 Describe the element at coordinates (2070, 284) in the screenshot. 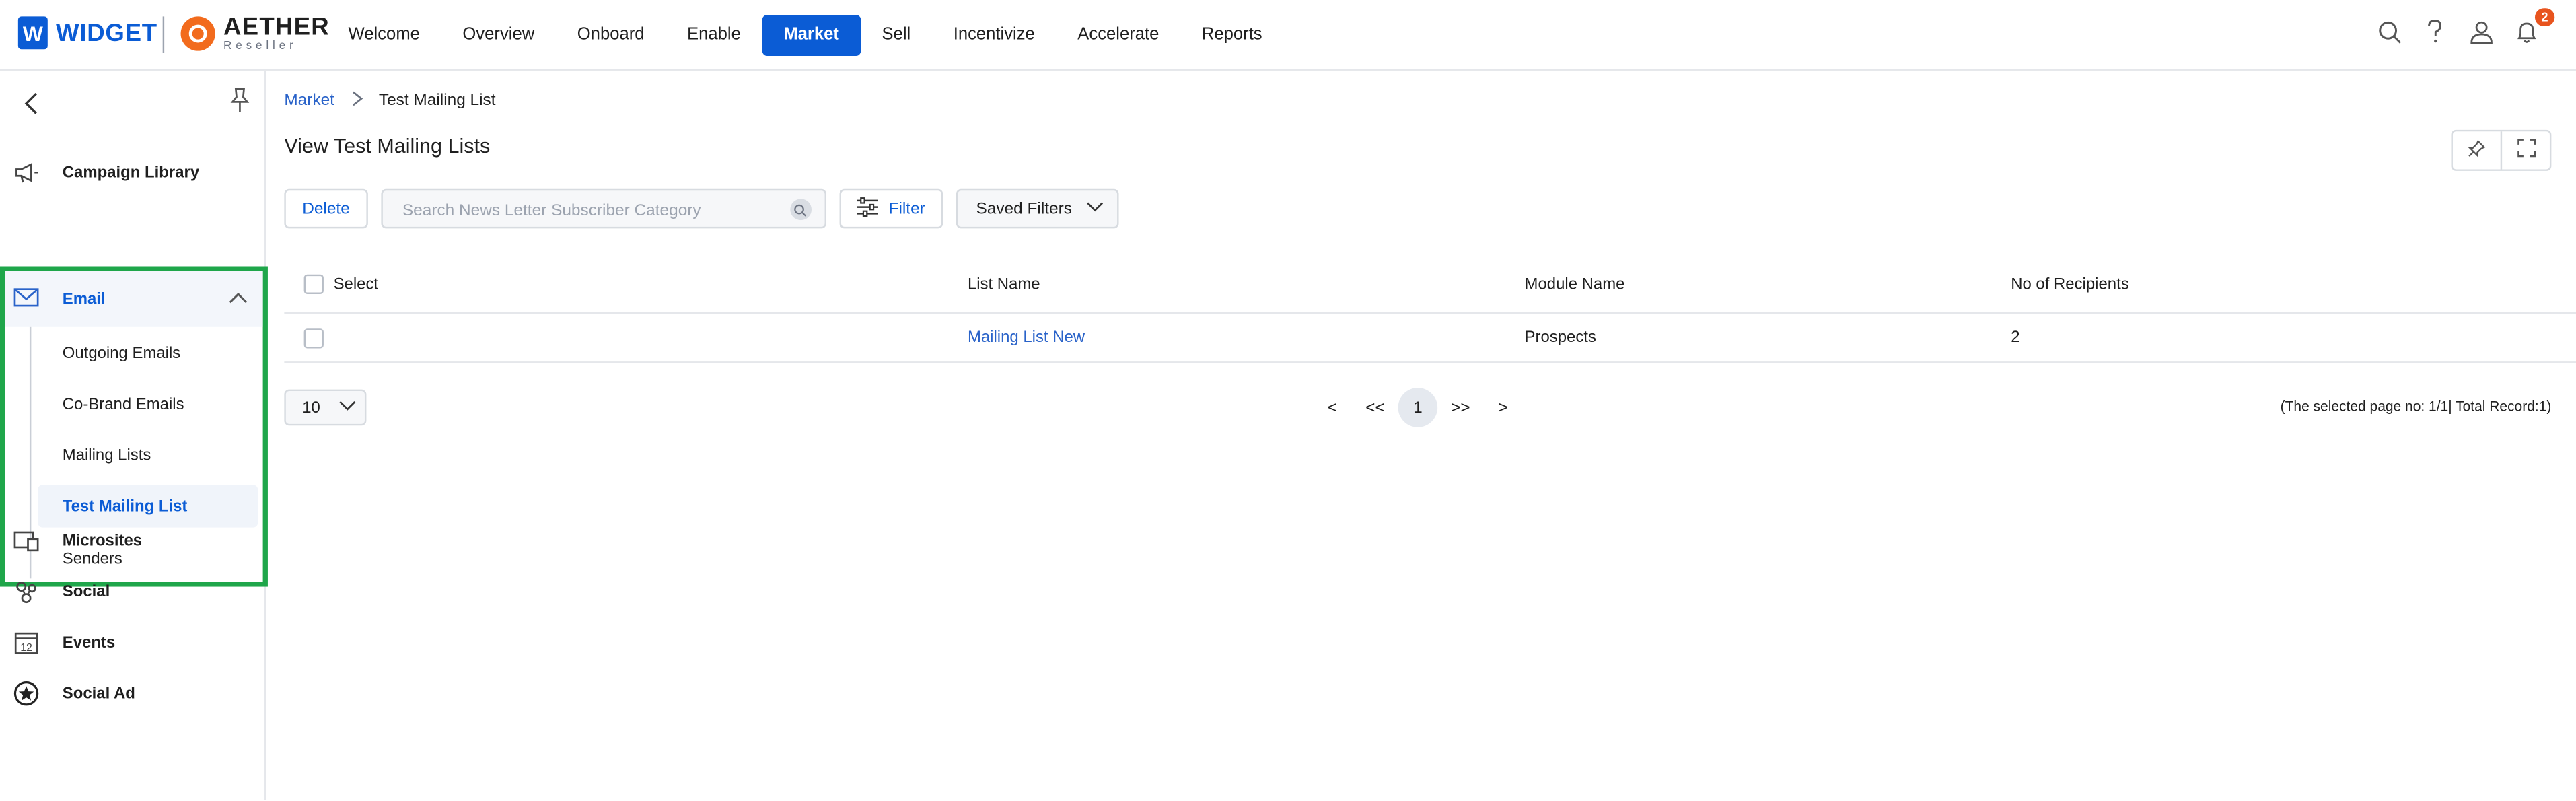

I see `header-recipients: No of Recipients` at that location.